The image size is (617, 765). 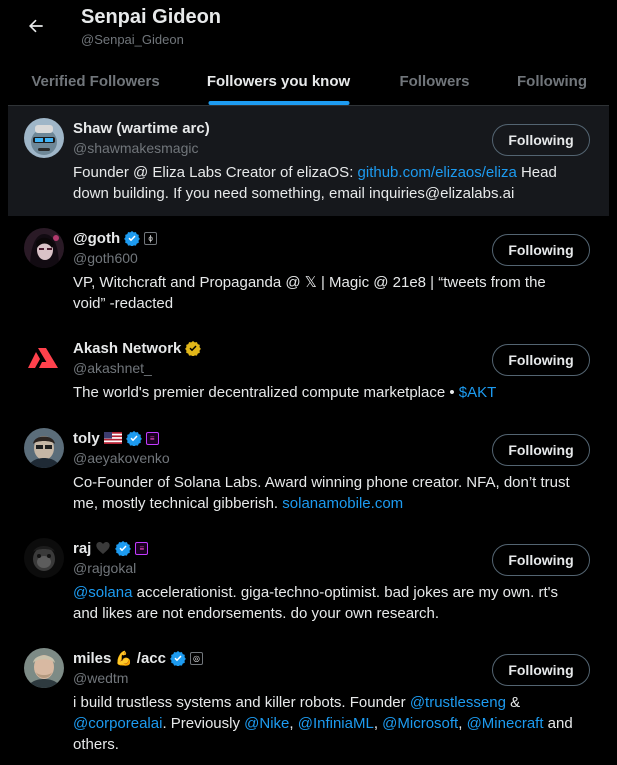 What do you see at coordinates (193, 348) in the screenshot?
I see `verified-gold-icon` at bounding box center [193, 348].